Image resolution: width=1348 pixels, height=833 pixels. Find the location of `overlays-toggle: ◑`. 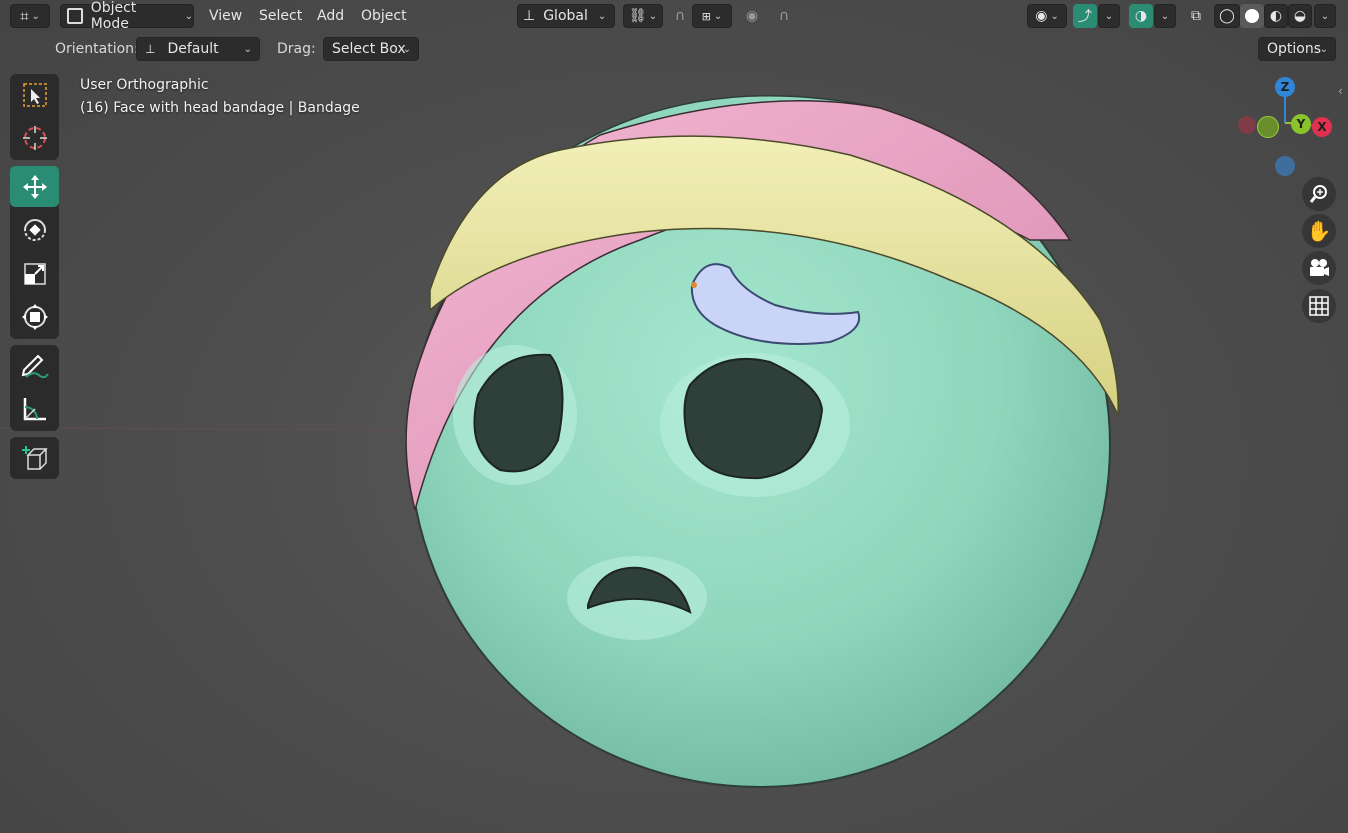

overlays-toggle: ◑ is located at coordinates (1141, 16).